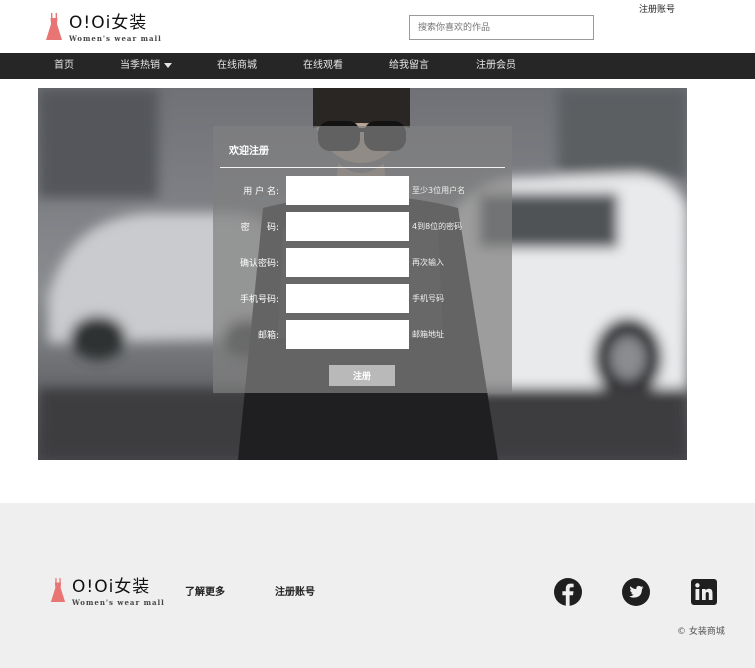 The height and width of the screenshot is (668, 755). Describe the element at coordinates (259, 228) in the screenshot. I see `password-label: 密 码:` at that location.